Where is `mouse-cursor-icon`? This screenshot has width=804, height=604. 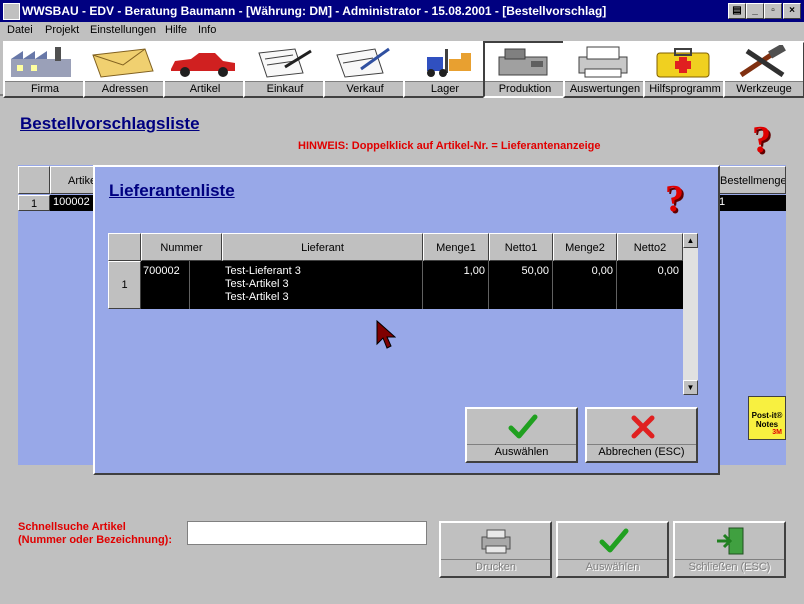 mouse-cursor-icon is located at coordinates (386, 334).